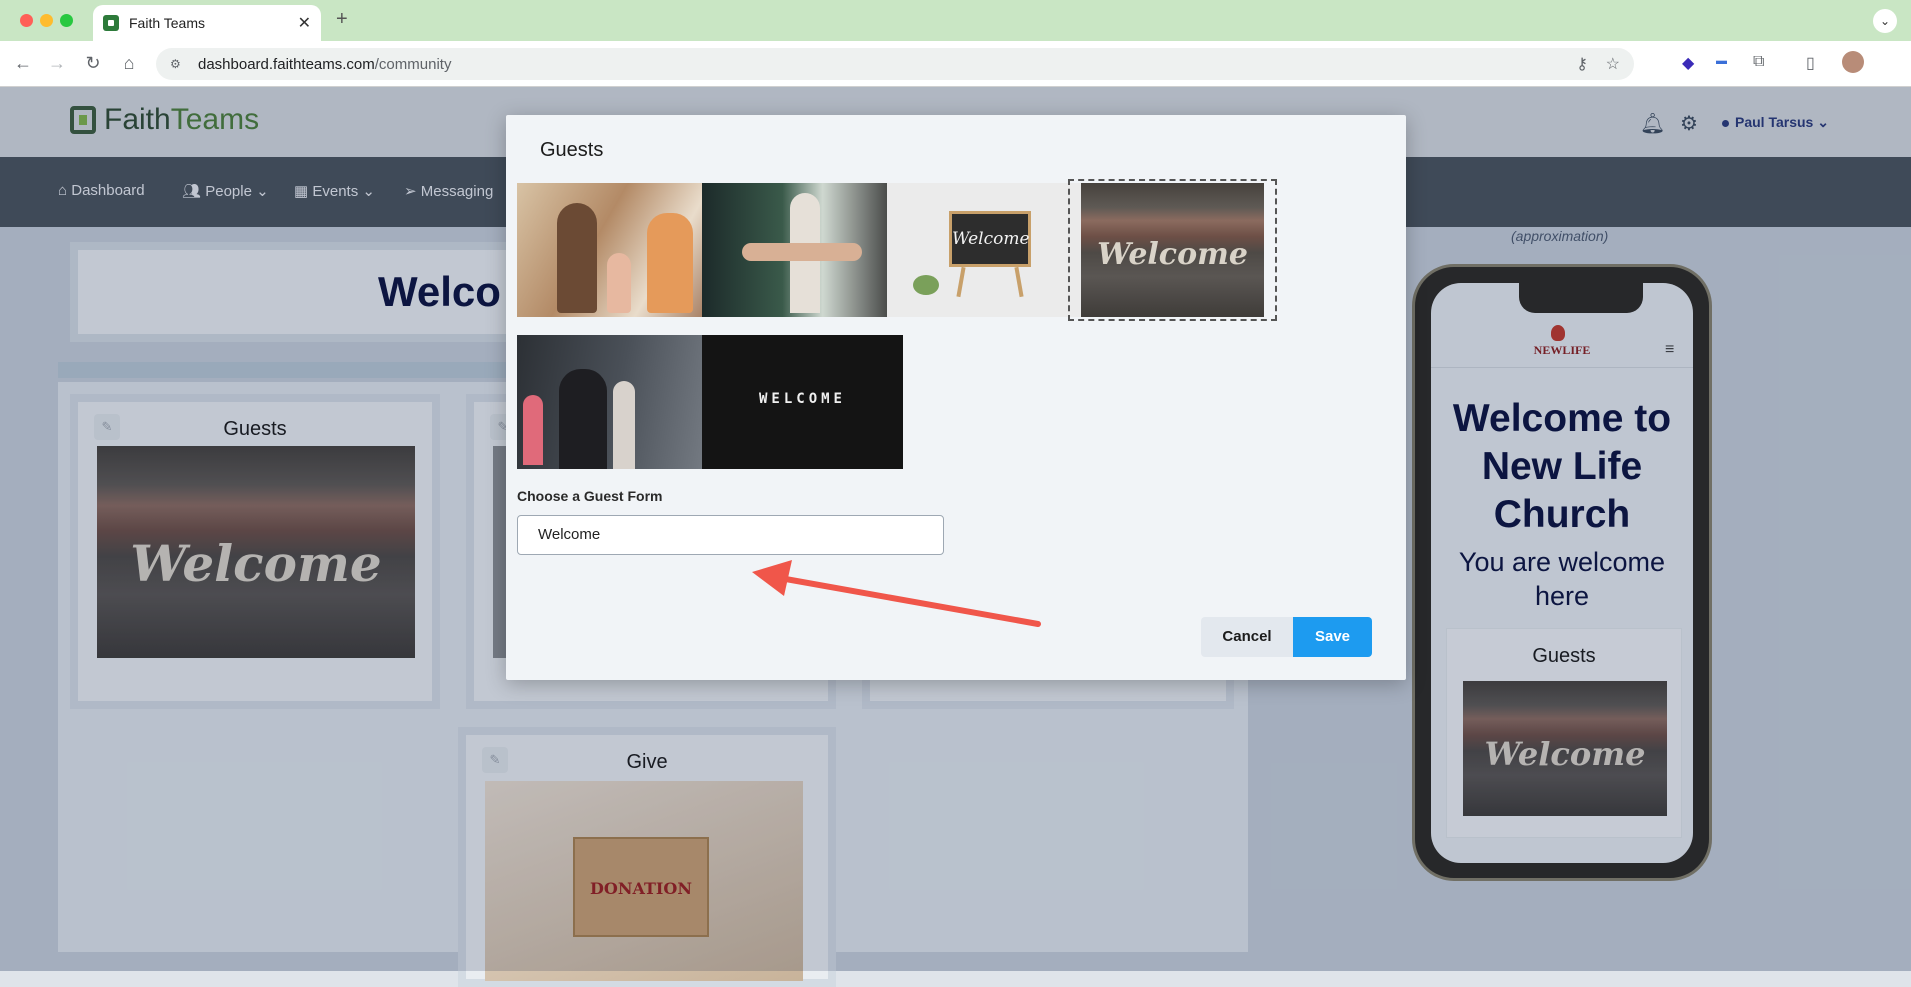 The image size is (1911, 987). What do you see at coordinates (1810, 63) in the screenshot?
I see `side-panel-icon: ▯` at bounding box center [1810, 63].